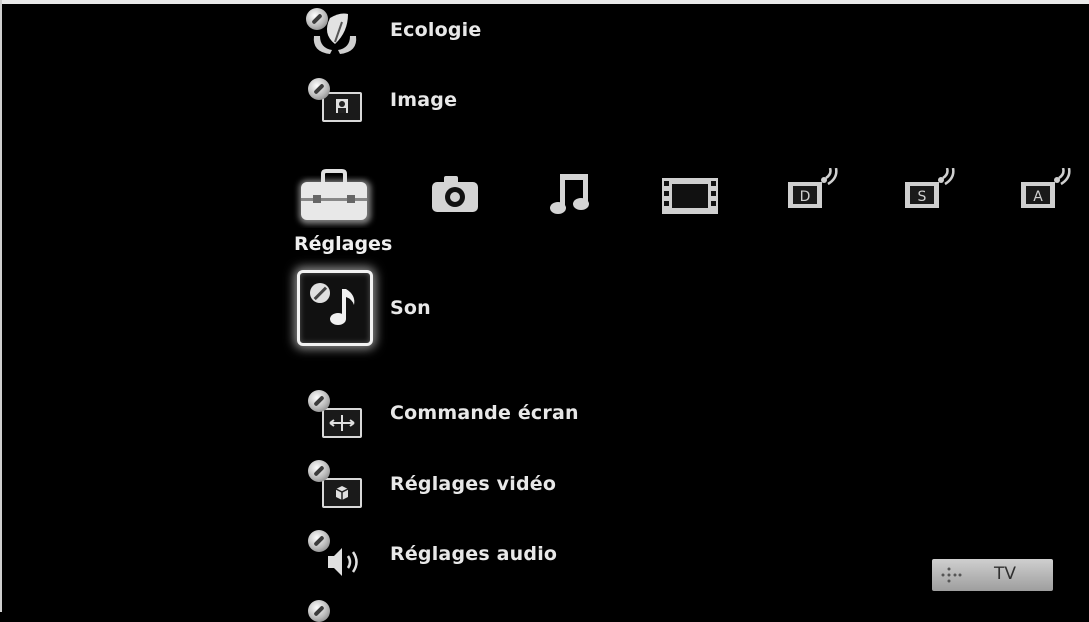  I want to click on menu-item-label: Image, so click(424, 100).